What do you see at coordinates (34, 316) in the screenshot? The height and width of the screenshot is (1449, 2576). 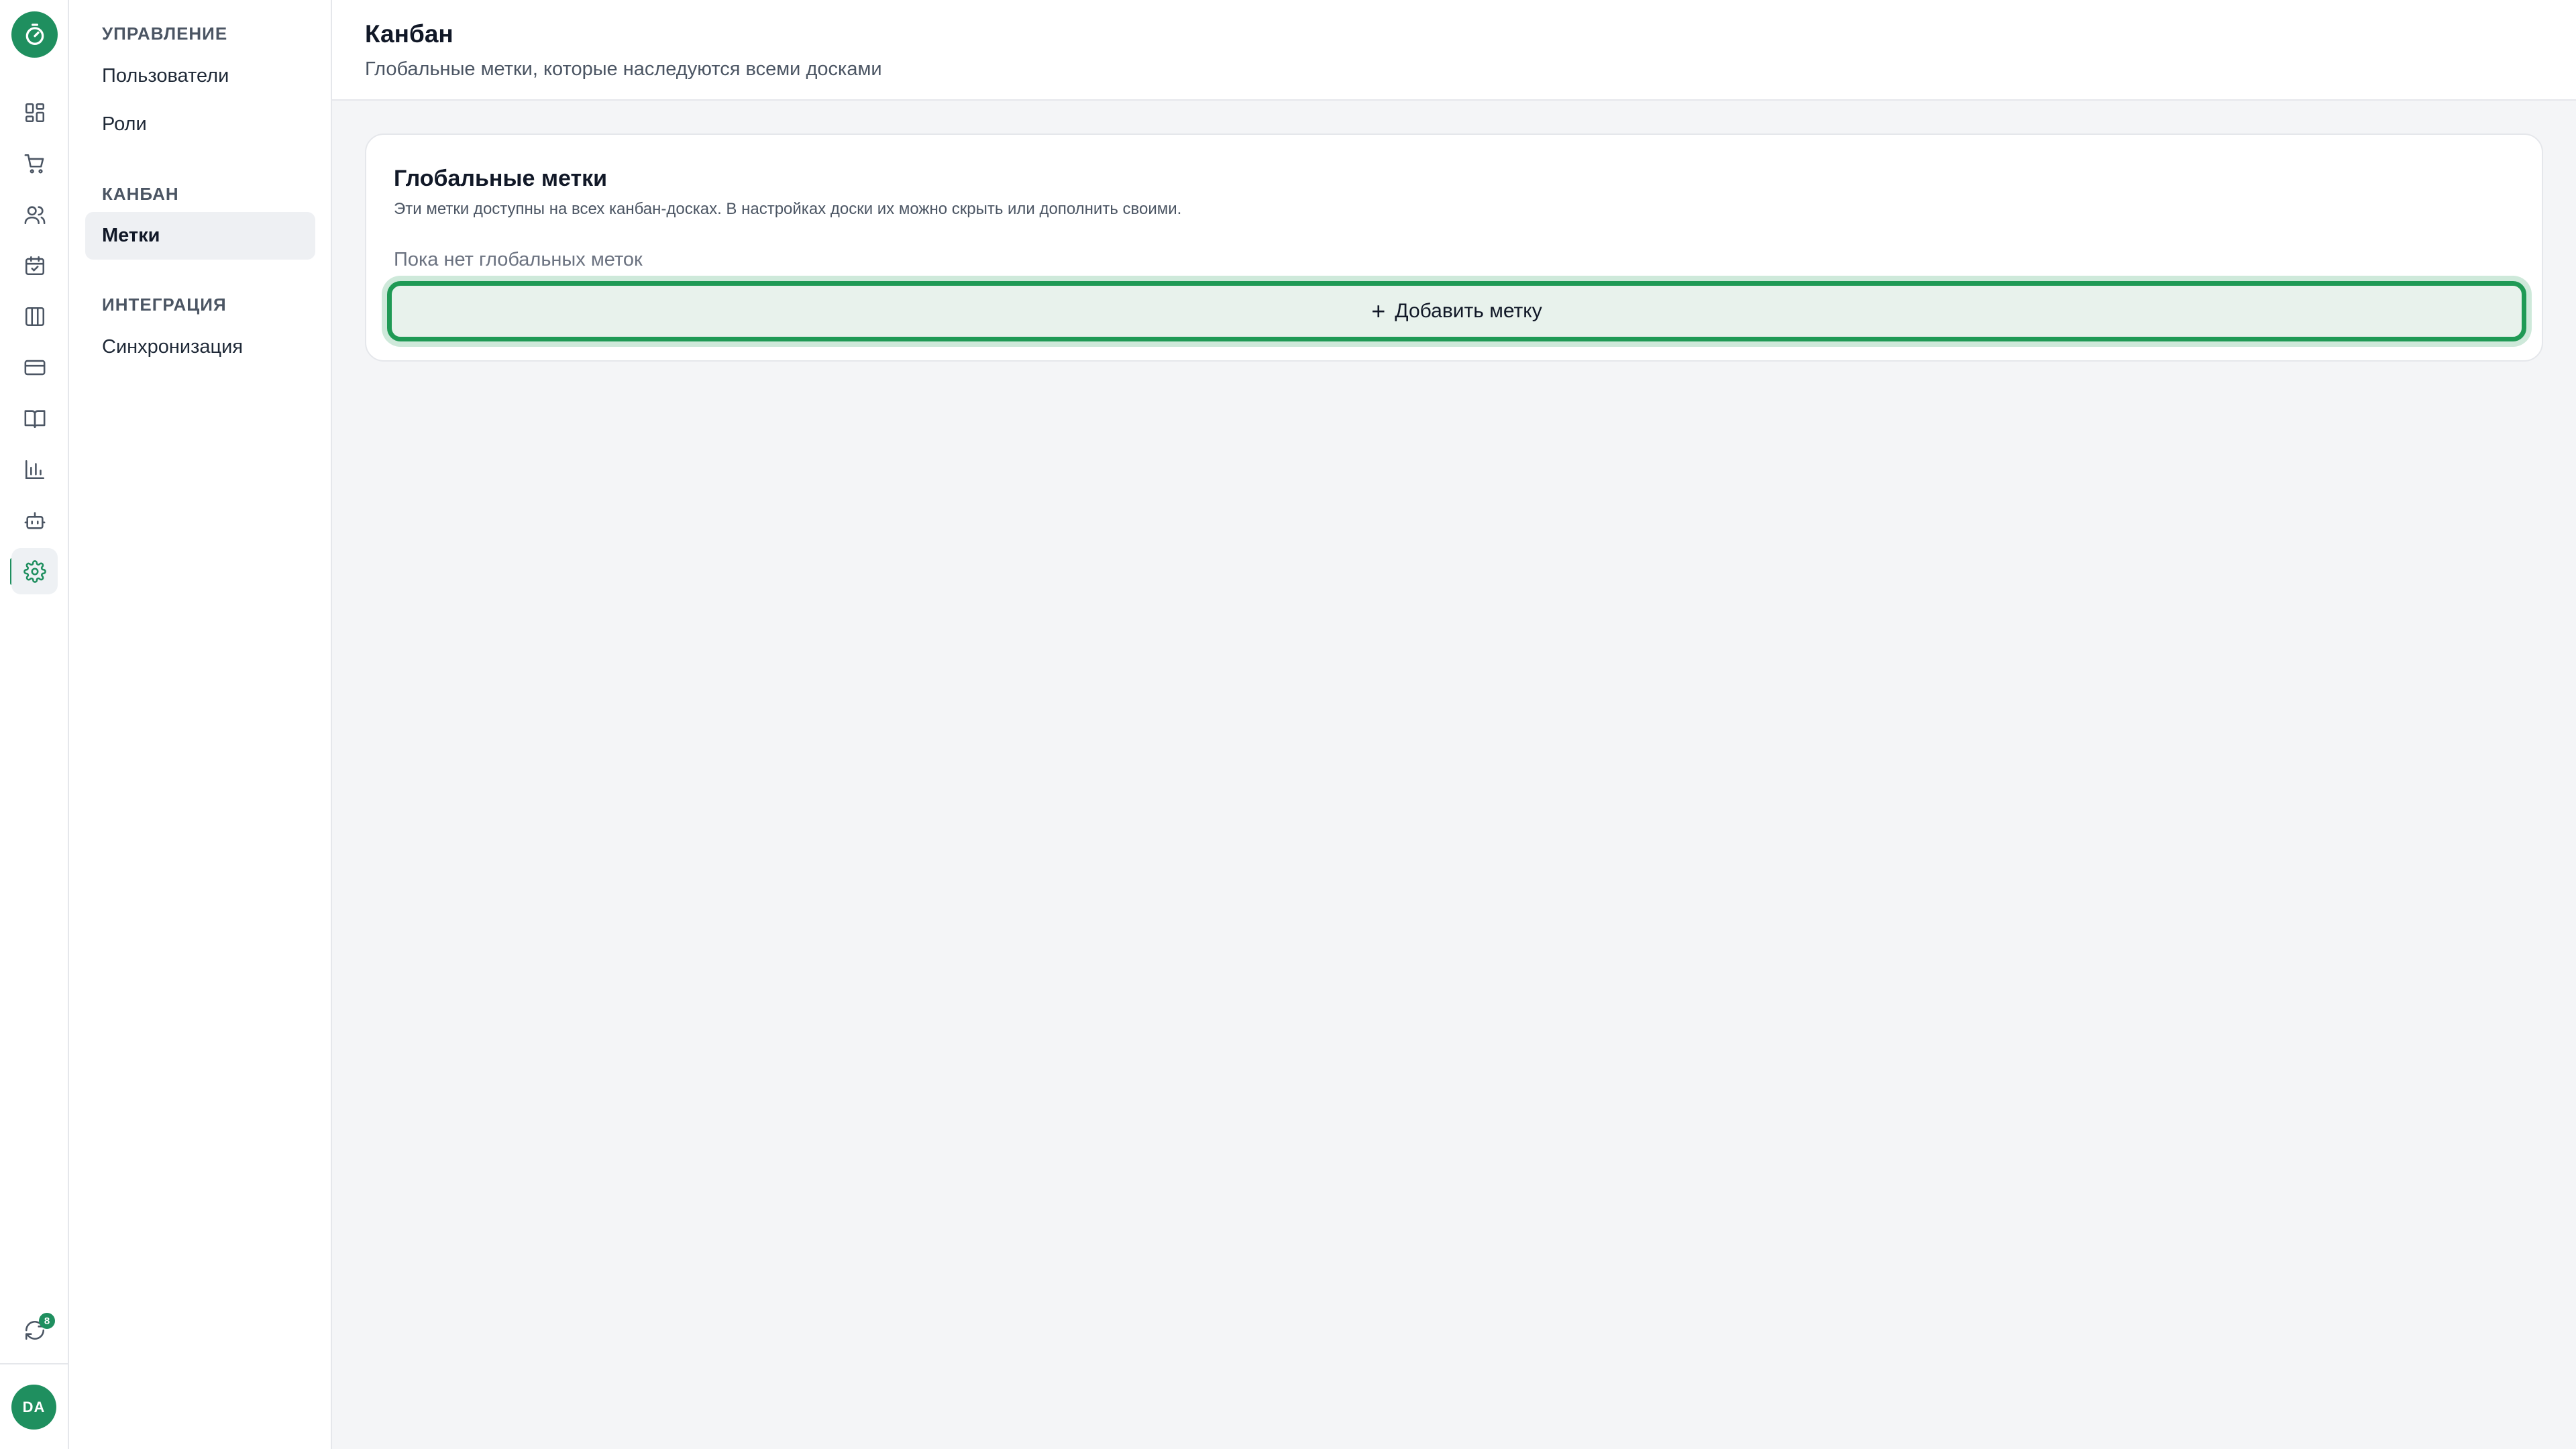 I see `kanban-icon` at bounding box center [34, 316].